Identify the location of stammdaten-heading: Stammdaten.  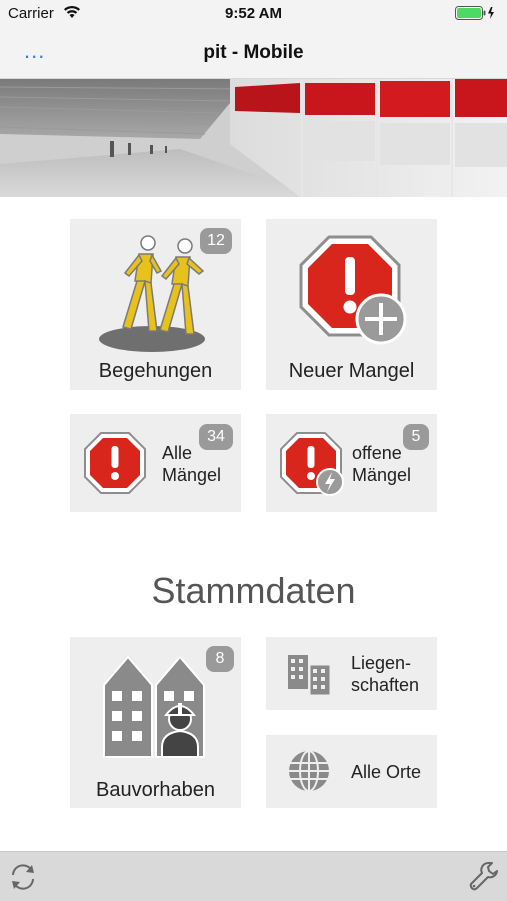
(253, 590).